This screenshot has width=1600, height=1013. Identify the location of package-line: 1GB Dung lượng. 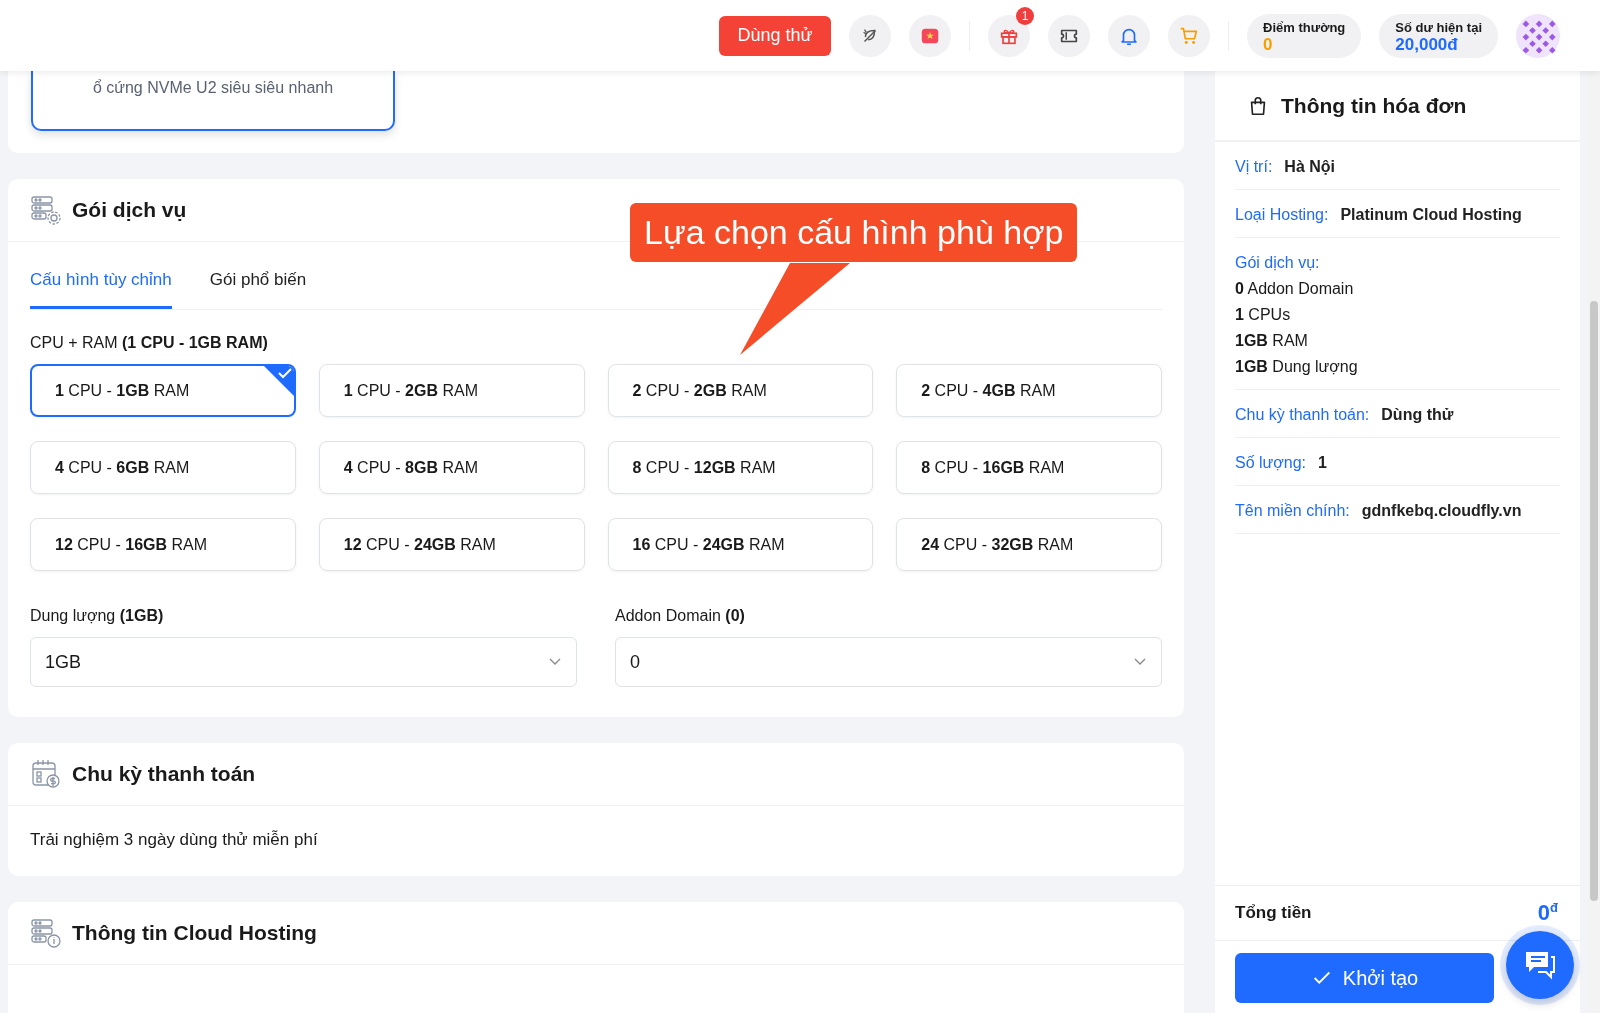
(1296, 367).